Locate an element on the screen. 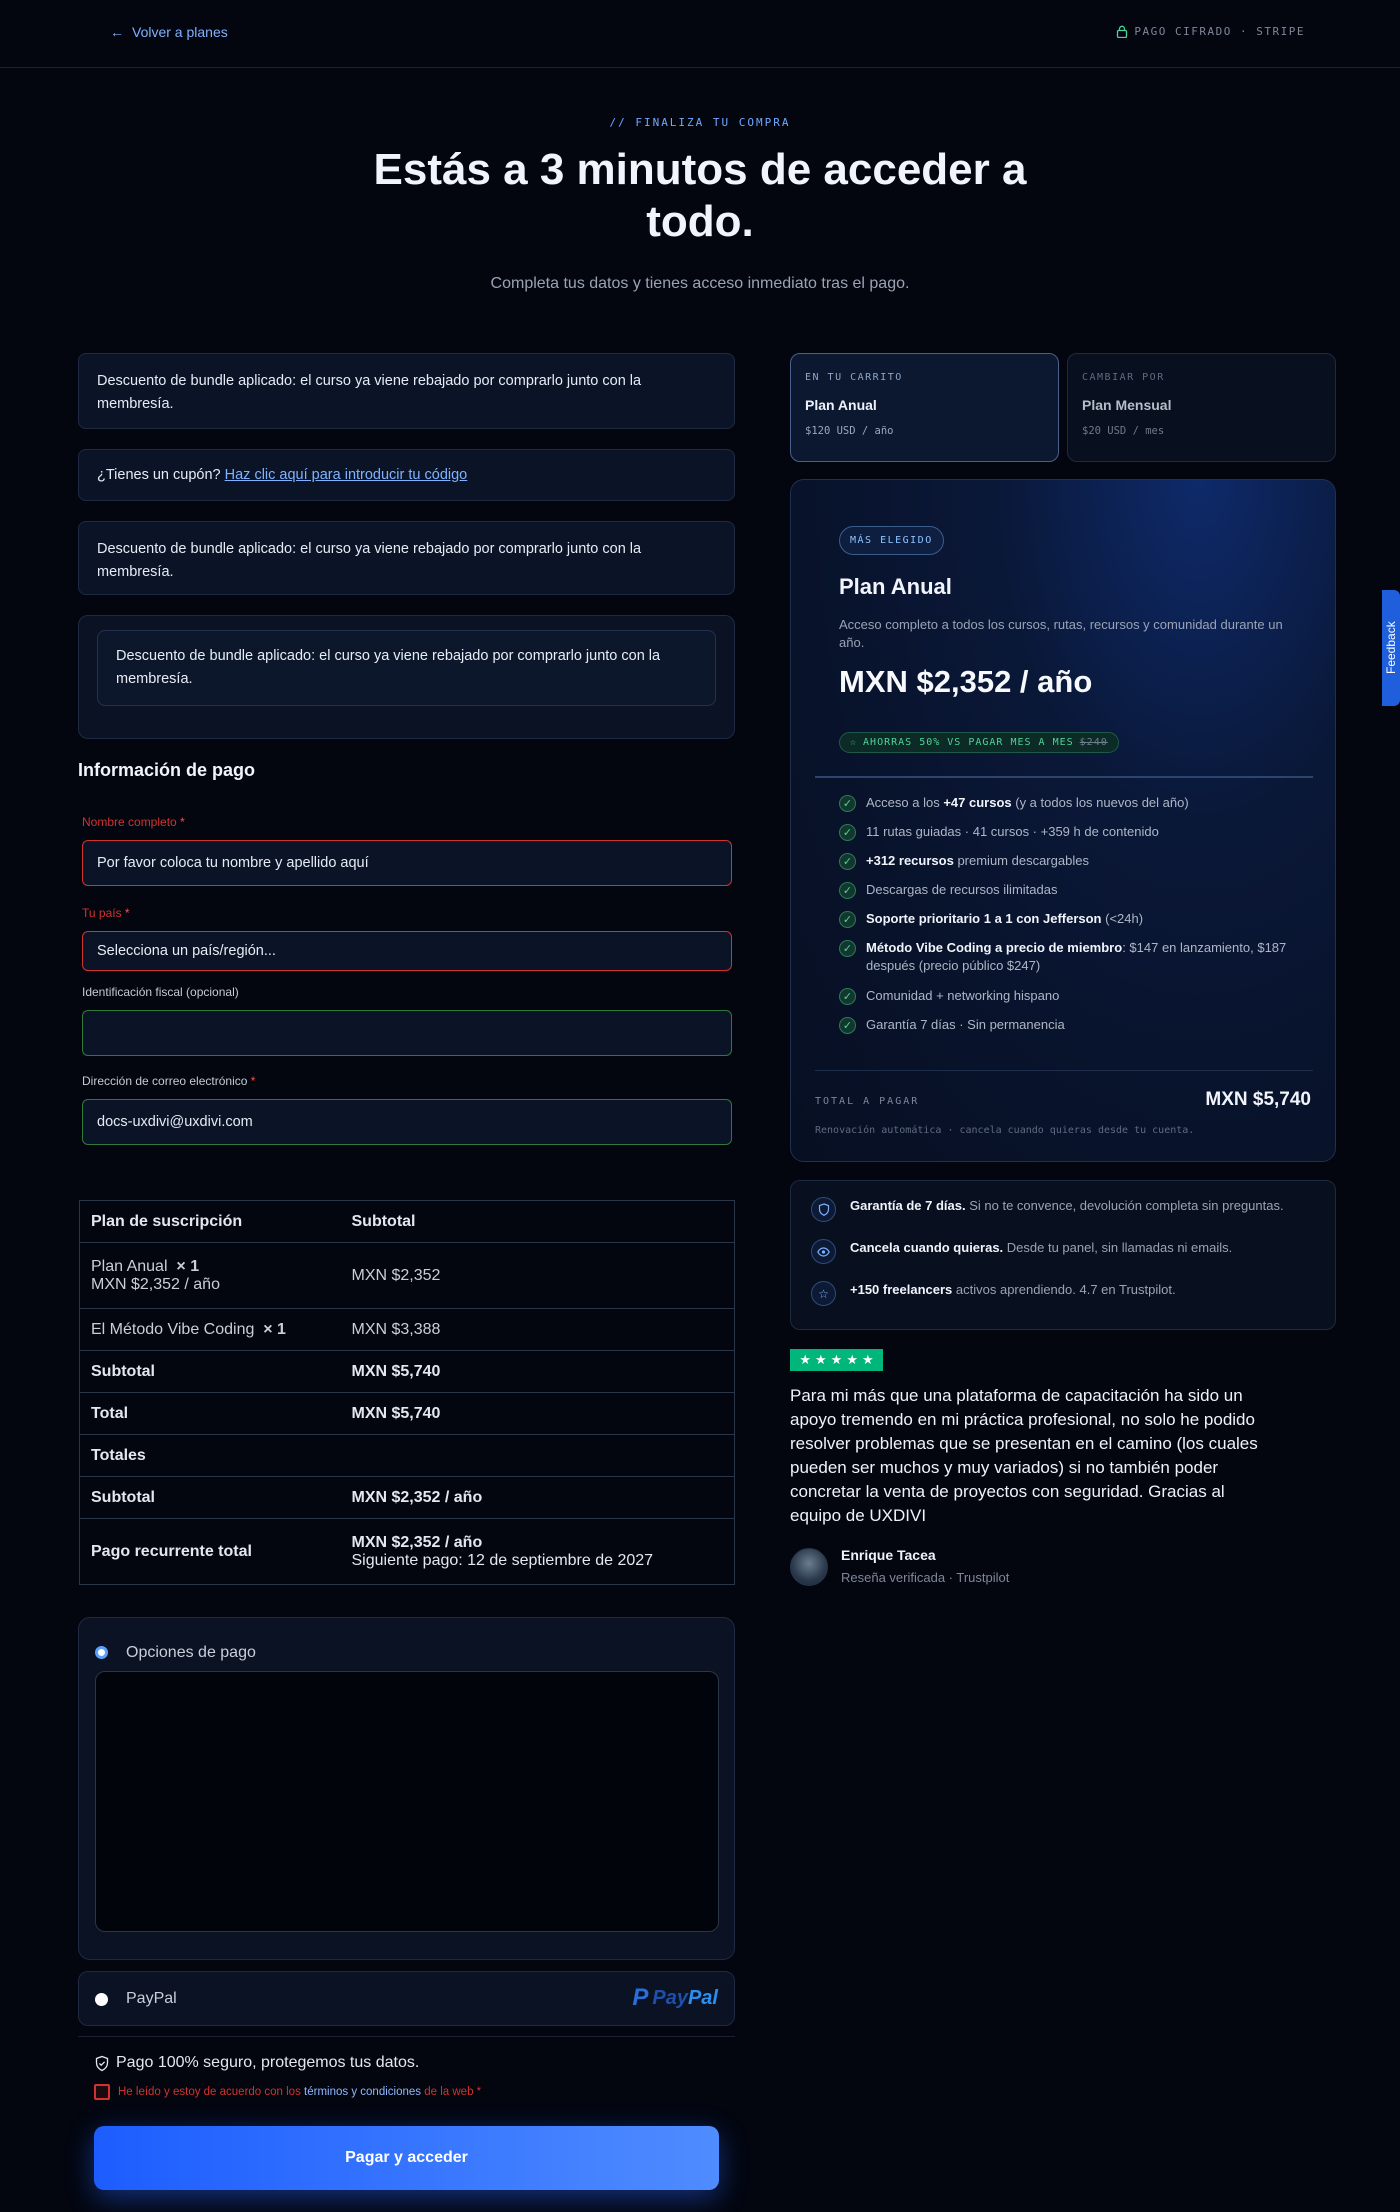  subtotal-label: Subtotal is located at coordinates (210, 1371).